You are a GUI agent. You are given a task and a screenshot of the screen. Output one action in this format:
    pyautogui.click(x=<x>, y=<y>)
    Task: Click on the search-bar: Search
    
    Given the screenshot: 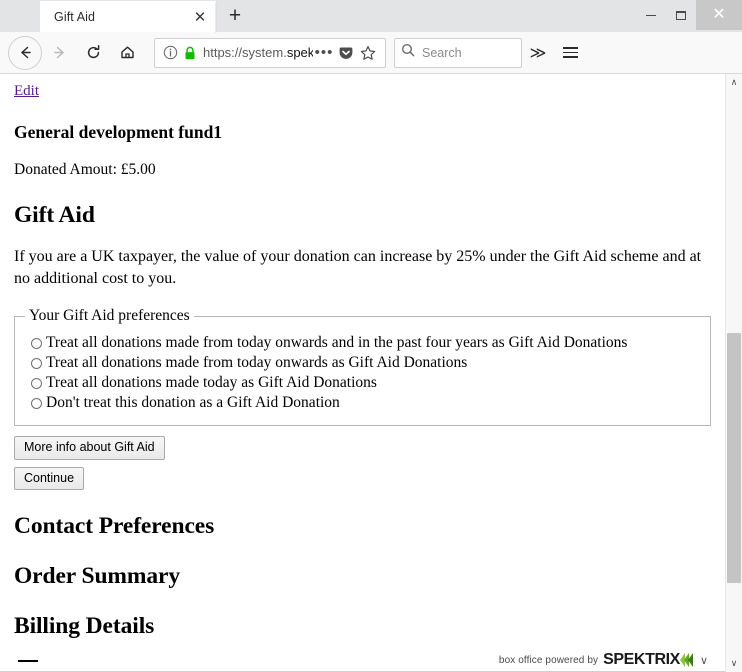 What is the action you would take?
    pyautogui.click(x=458, y=52)
    